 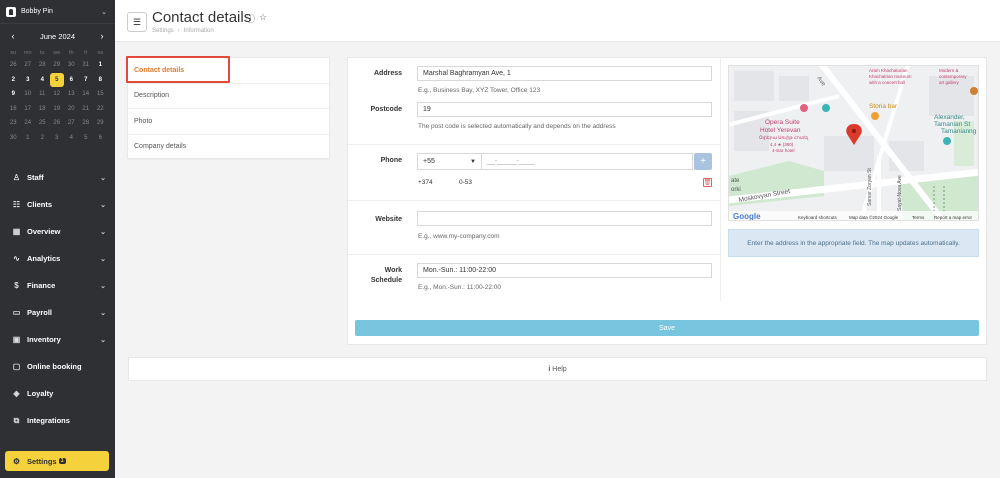 I want to click on save-button: Save, so click(x=667, y=328).